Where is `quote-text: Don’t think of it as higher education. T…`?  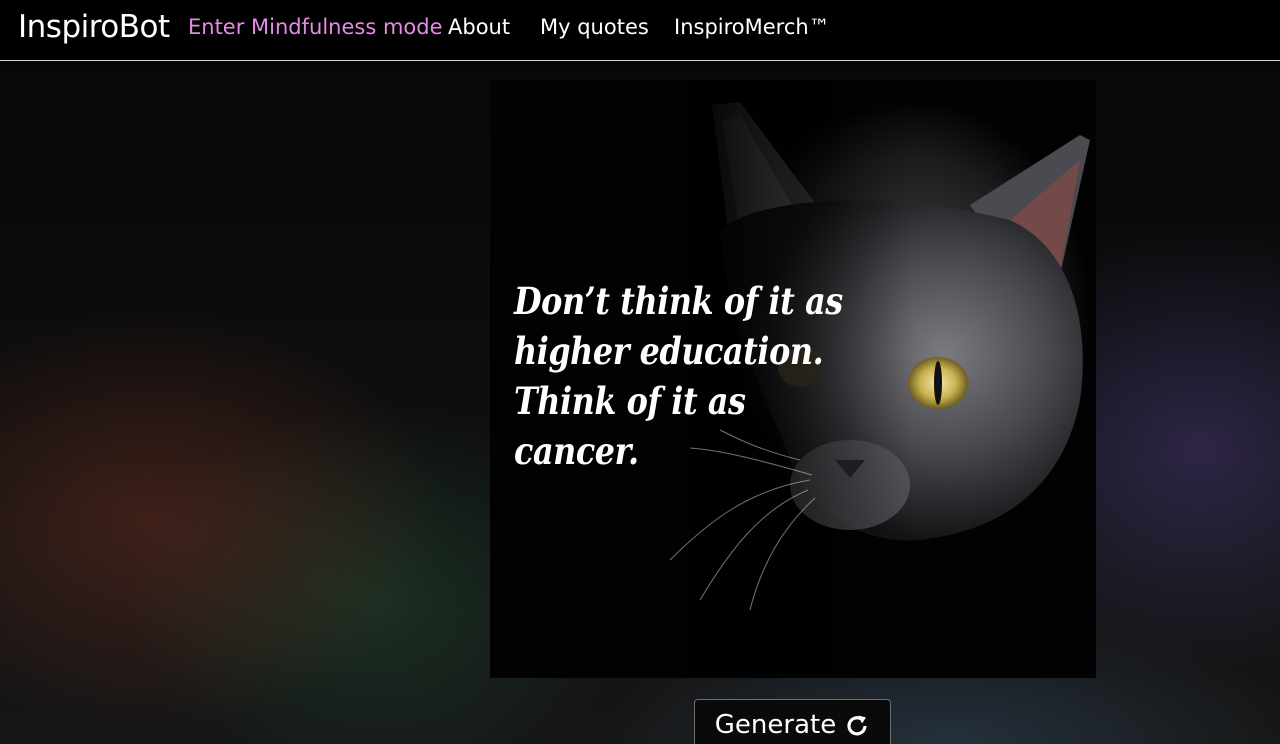
quote-text: Don’t think of it as higher education. T… is located at coordinates (678, 376).